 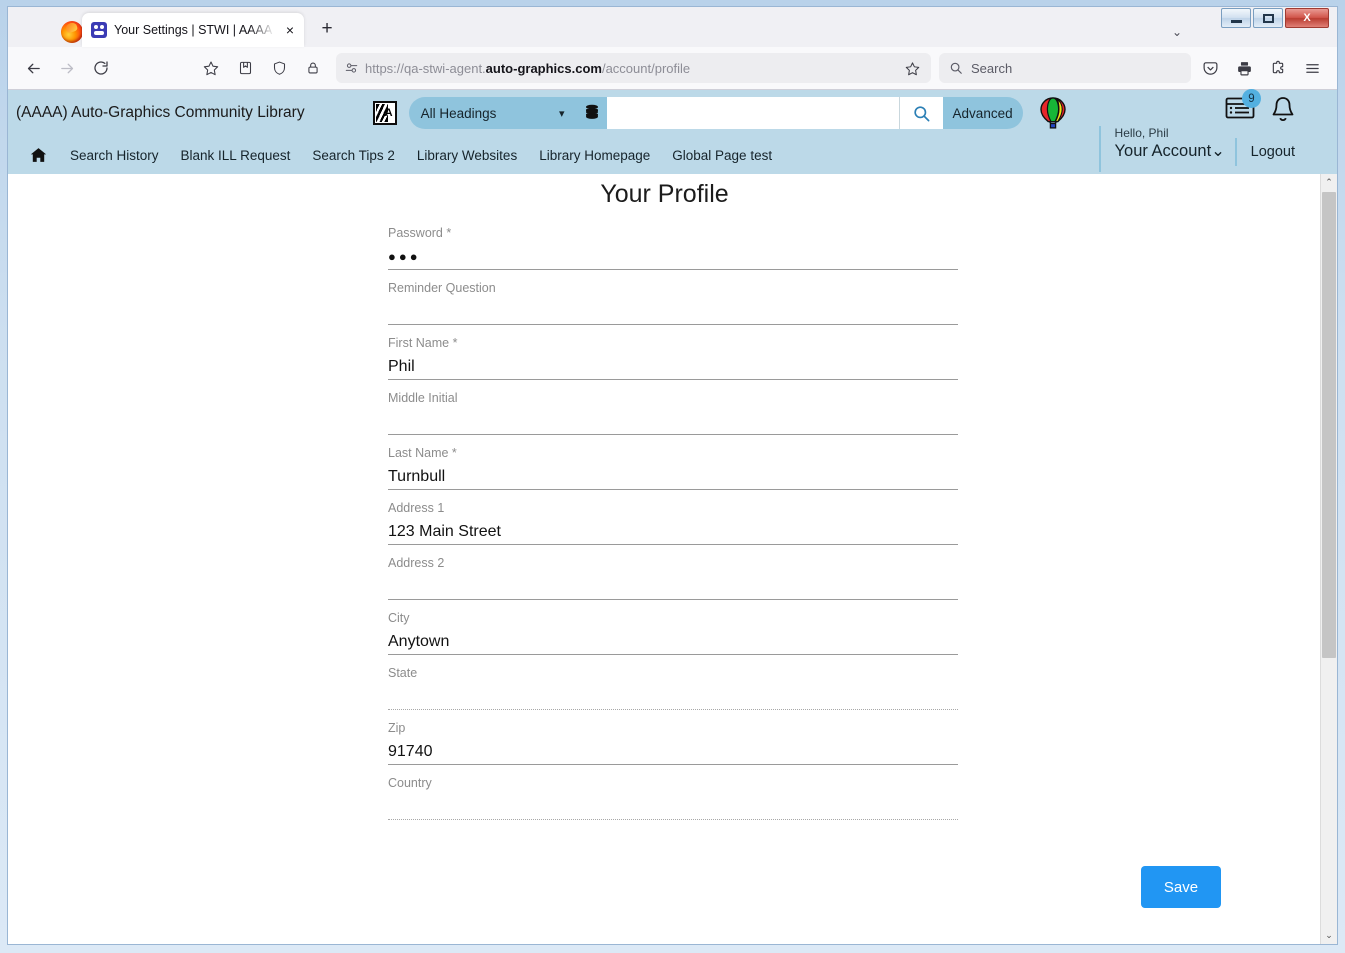 I want to click on headings-filter-select: All Headings ▾, so click(x=492, y=113).